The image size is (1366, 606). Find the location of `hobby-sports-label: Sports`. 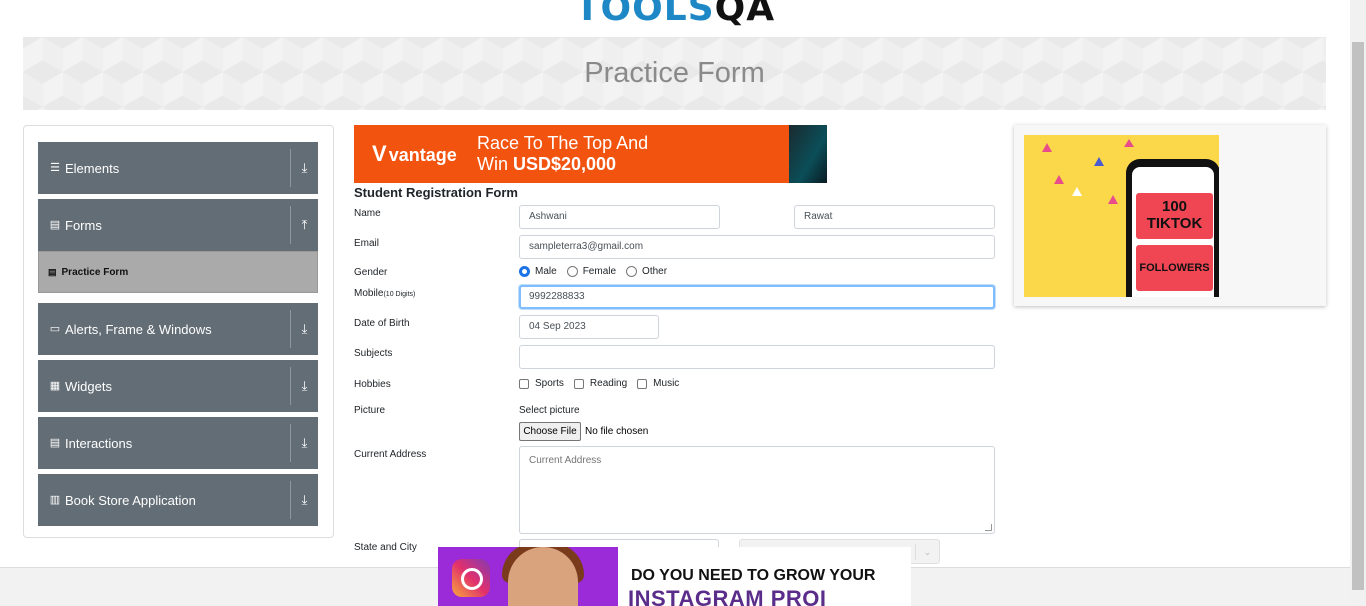

hobby-sports-label: Sports is located at coordinates (549, 383).